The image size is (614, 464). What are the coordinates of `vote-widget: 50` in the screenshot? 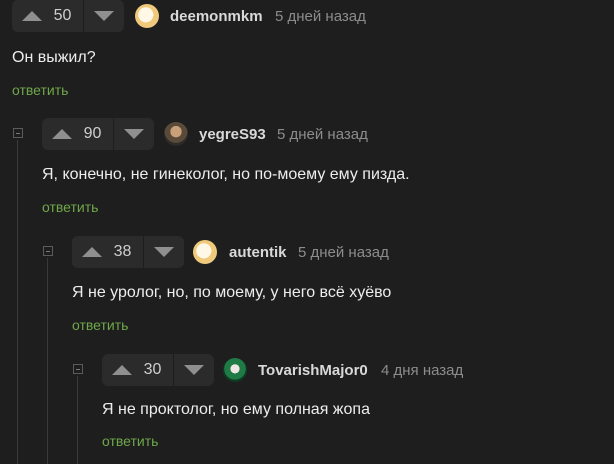 It's located at (68, 16).